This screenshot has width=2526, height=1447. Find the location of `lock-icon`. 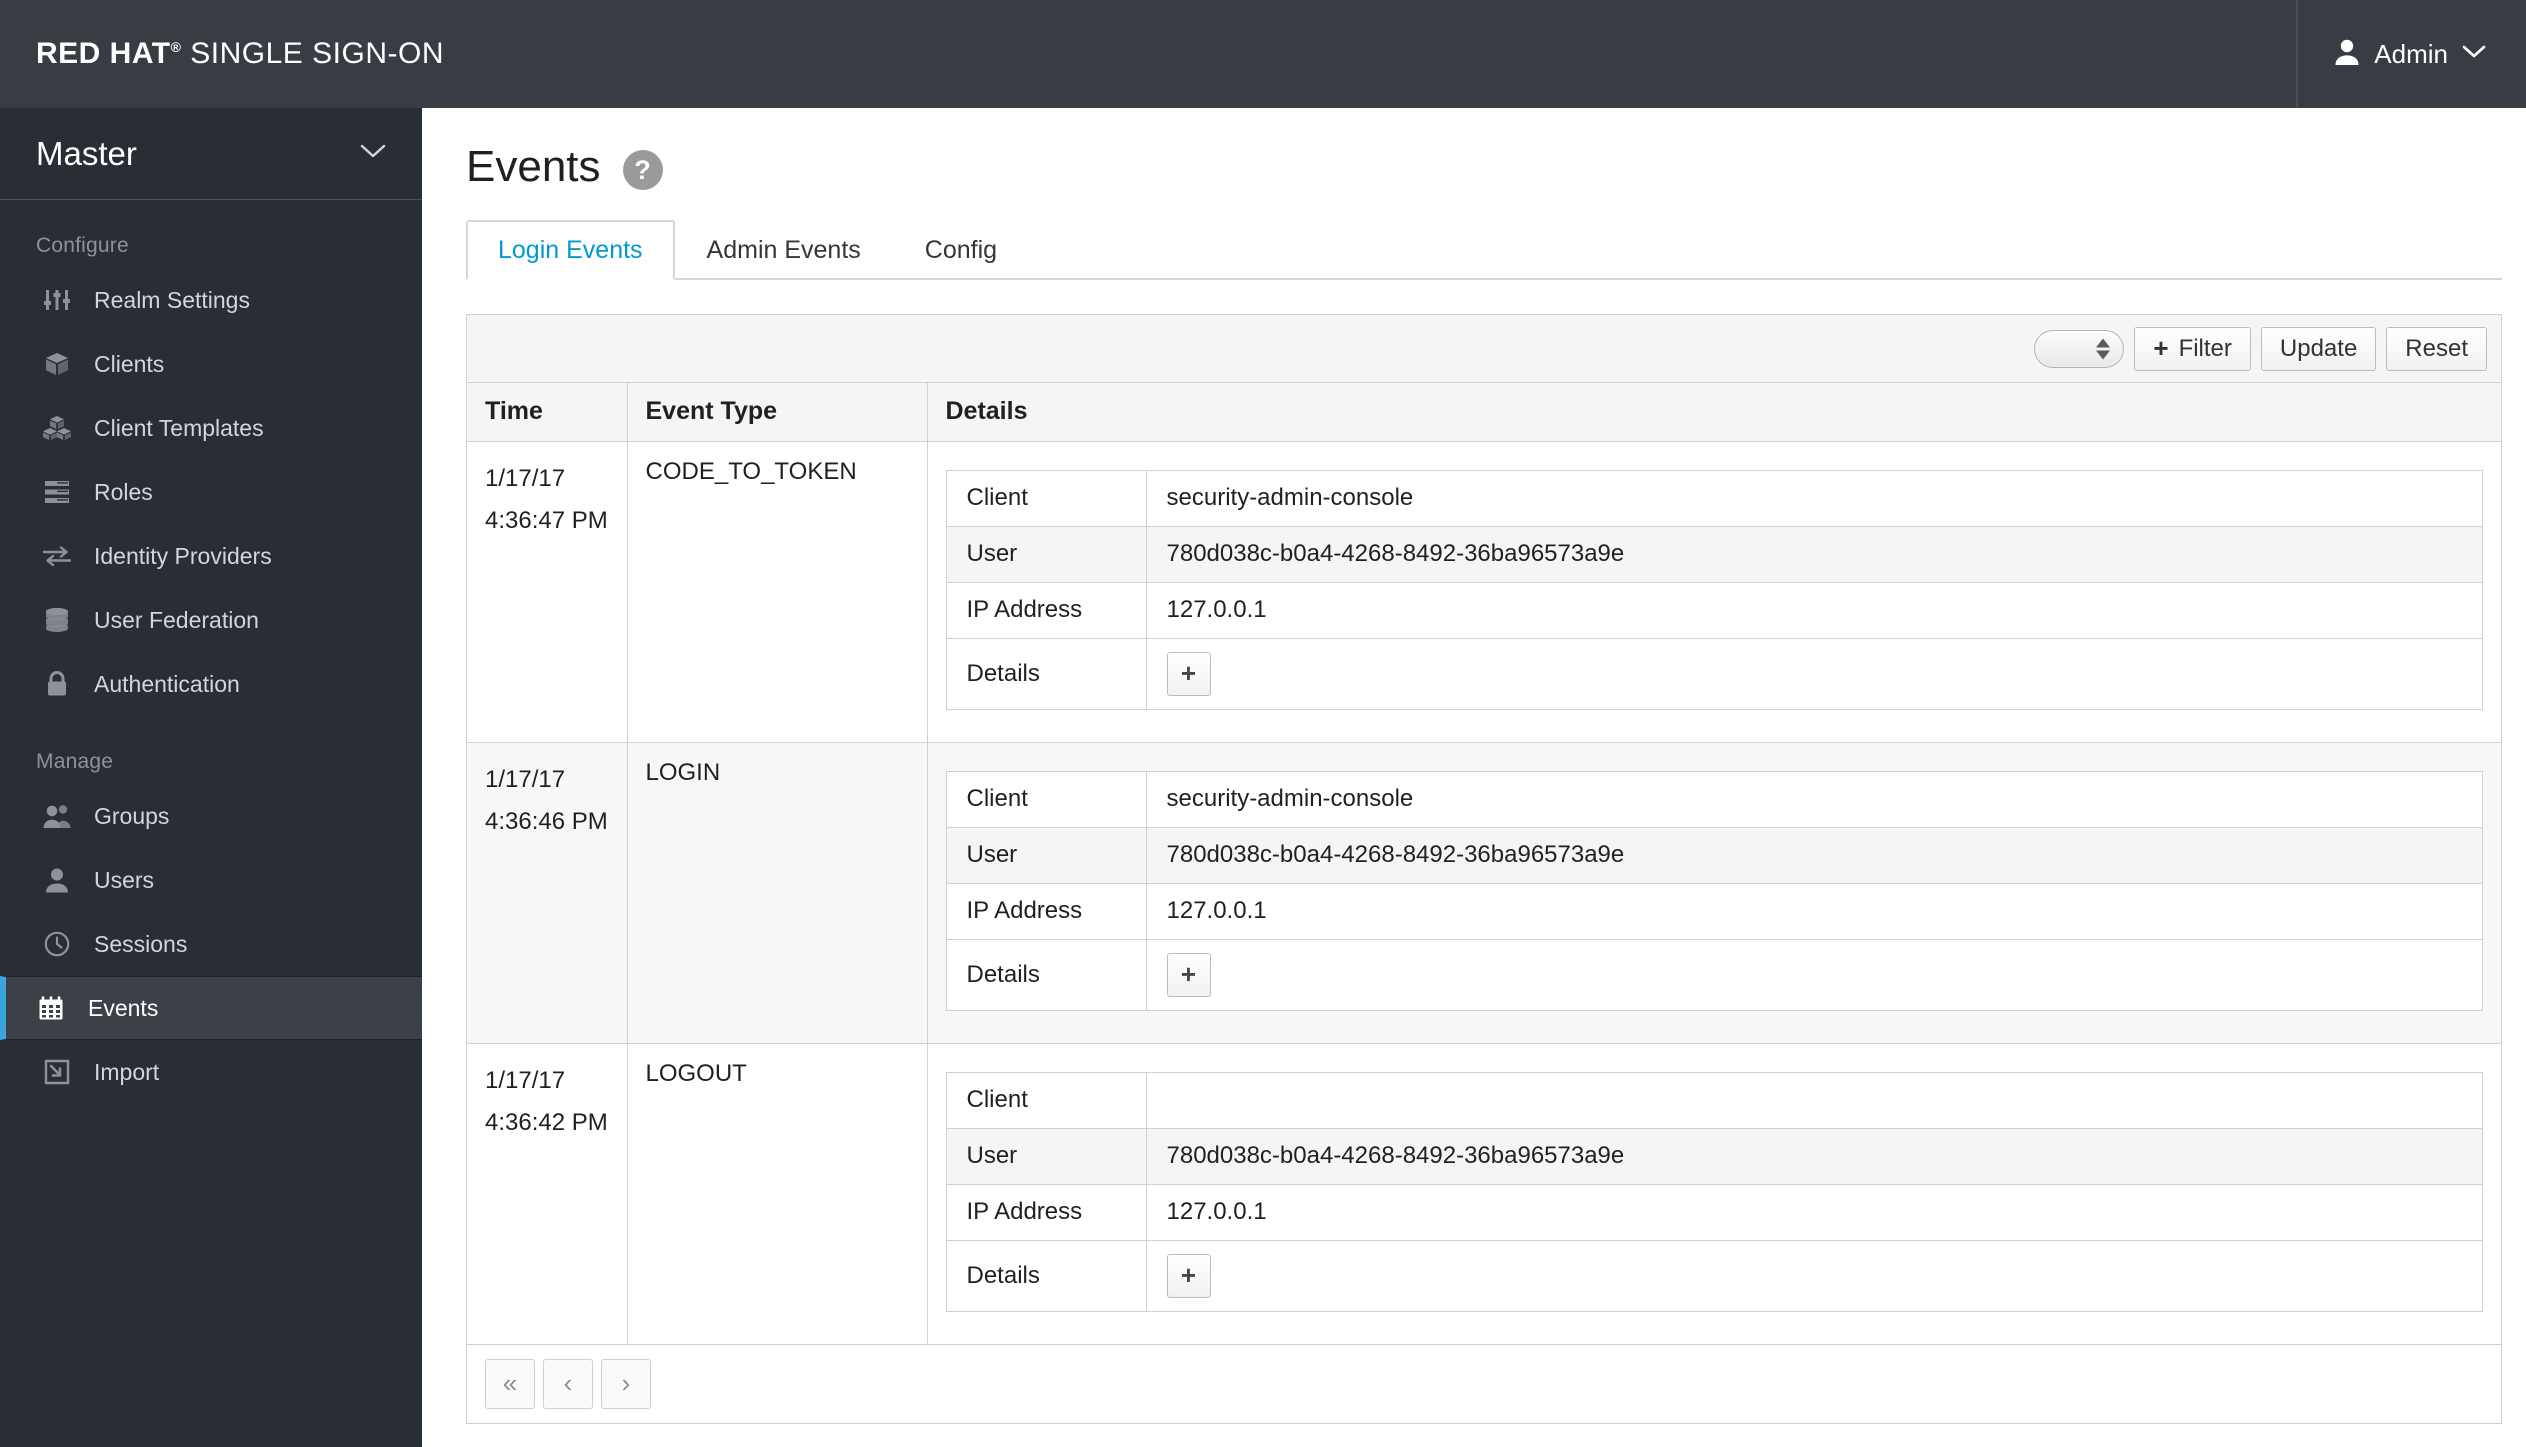

lock-icon is located at coordinates (57, 684).